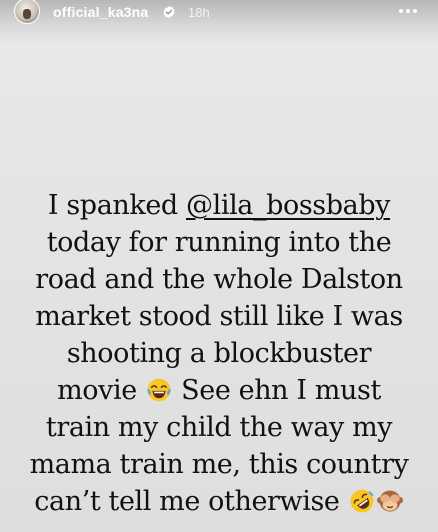 The image size is (438, 532). I want to click on face-with-tears-of-joy-icon, so click(159, 390).